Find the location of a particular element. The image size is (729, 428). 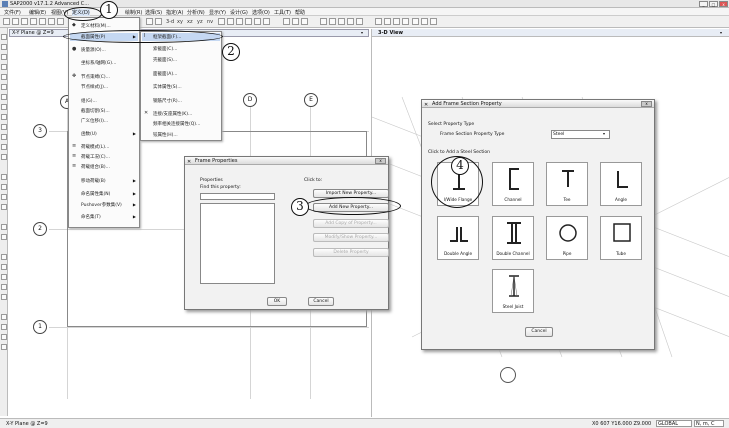

refresh-icon is located at coordinates (51, 21).